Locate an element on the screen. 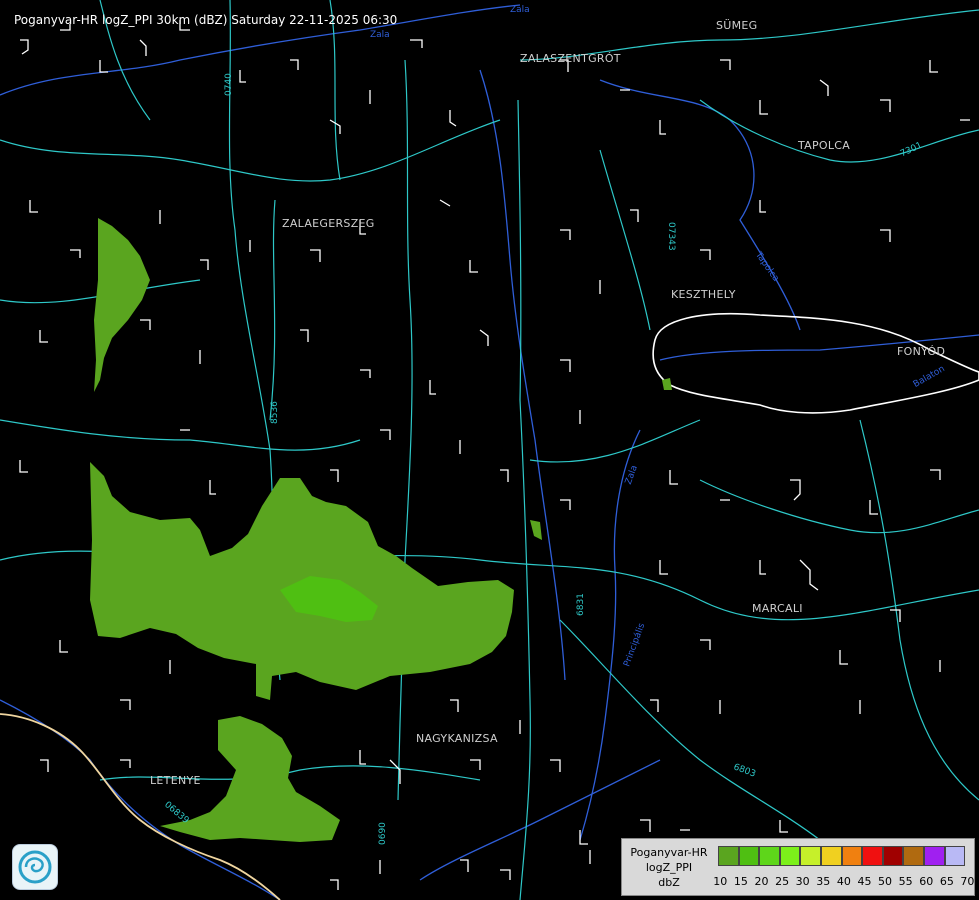 The width and height of the screenshot is (979, 900). lake-balaton-shore is located at coordinates (815, 363).